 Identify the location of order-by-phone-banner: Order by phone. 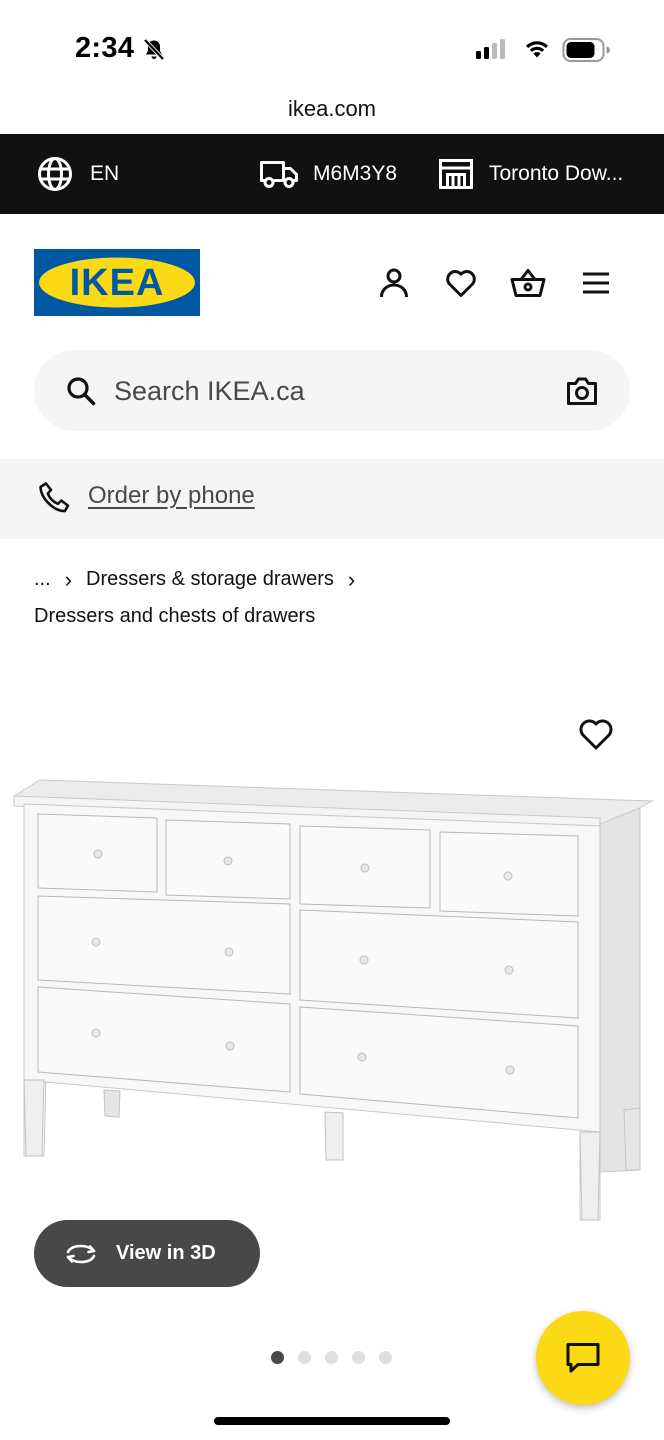
(332, 499).